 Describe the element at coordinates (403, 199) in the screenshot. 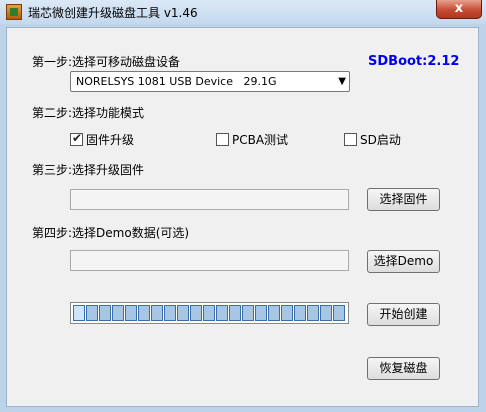

I see `select-firmware-button: 选择固件` at that location.